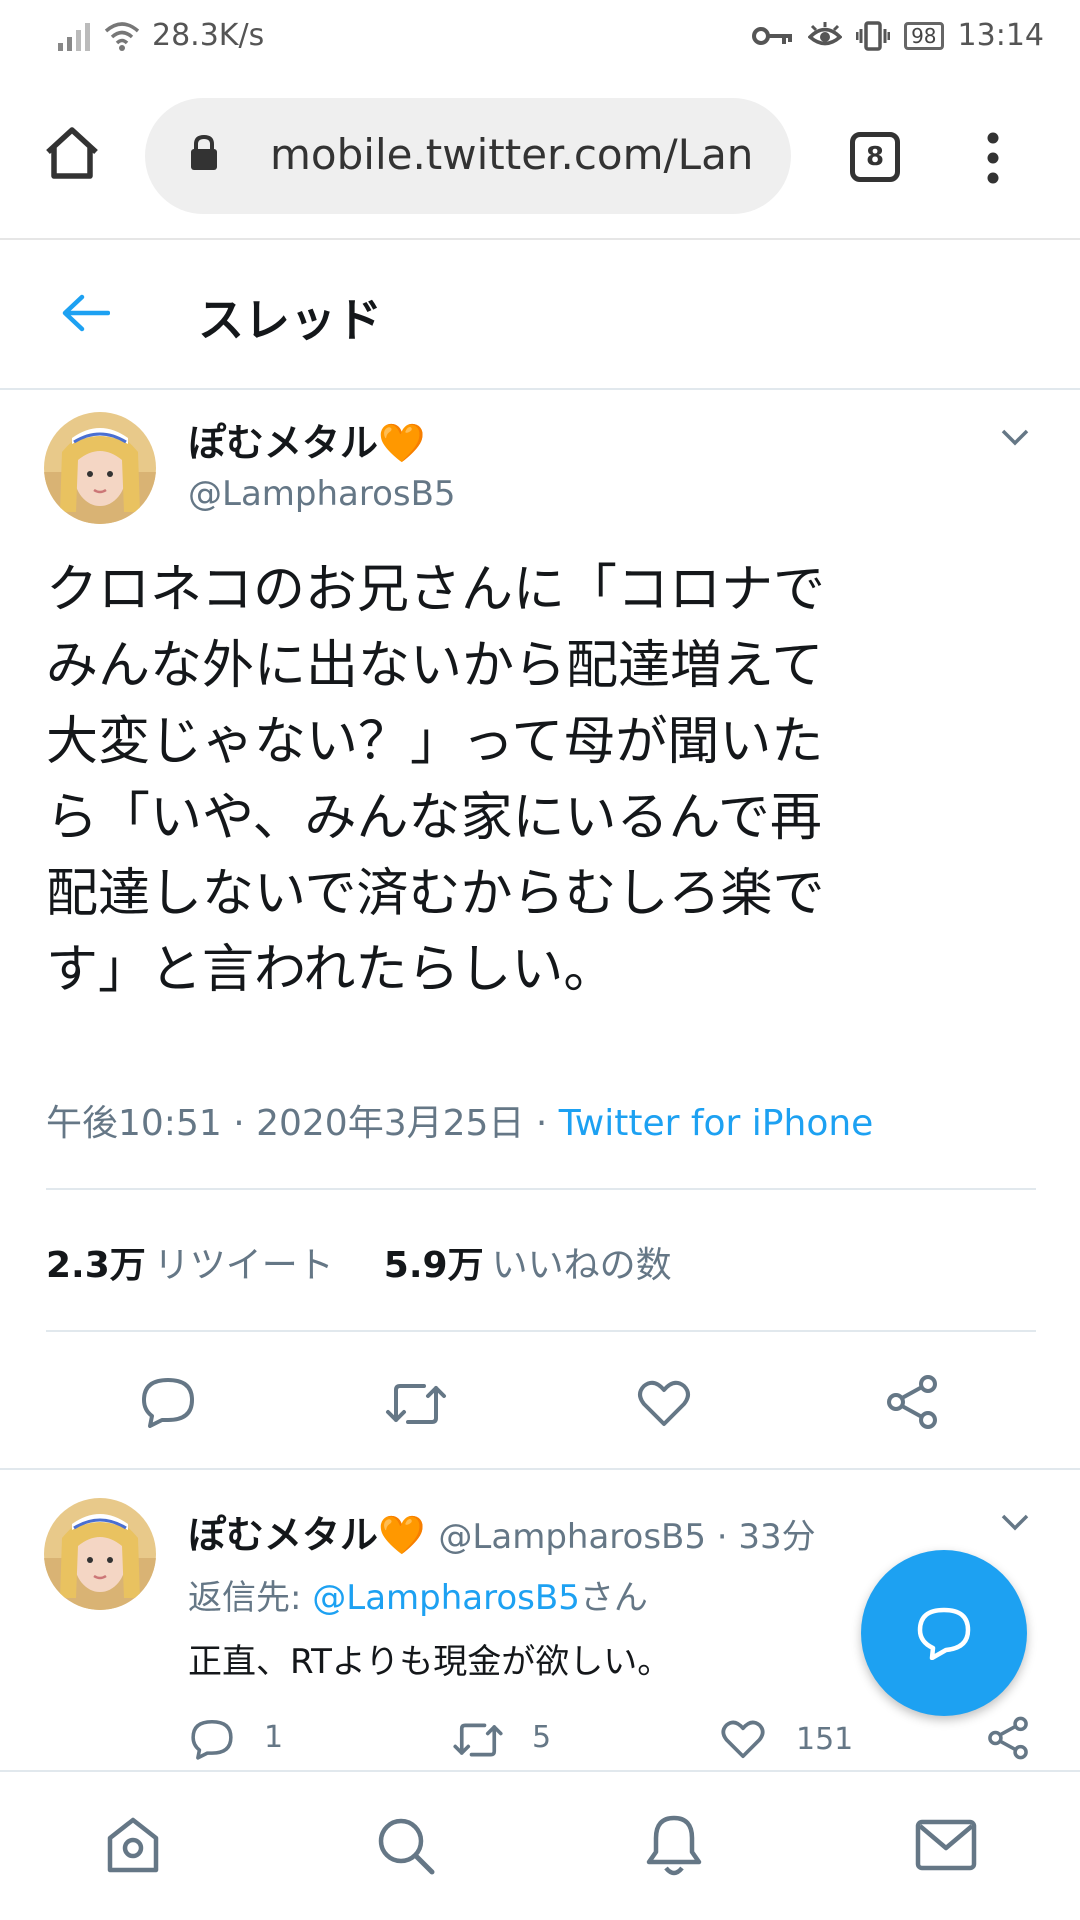 The width and height of the screenshot is (1080, 1920). Describe the element at coordinates (244, 1265) in the screenshot. I see `retweets-label: リツイート` at that location.